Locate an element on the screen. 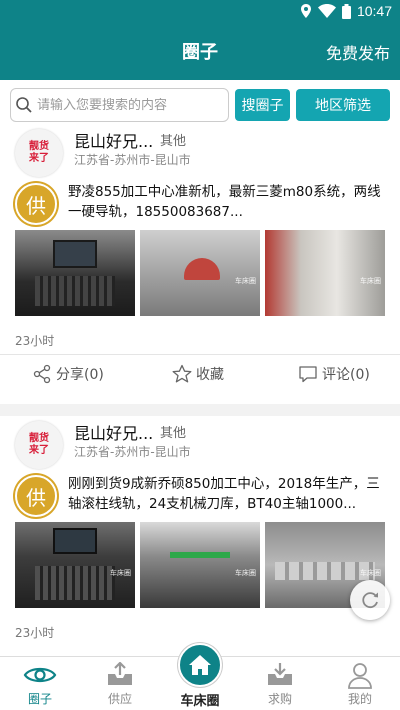 The image size is (400, 710). tab-label: 车床圈 is located at coordinates (200, 701).